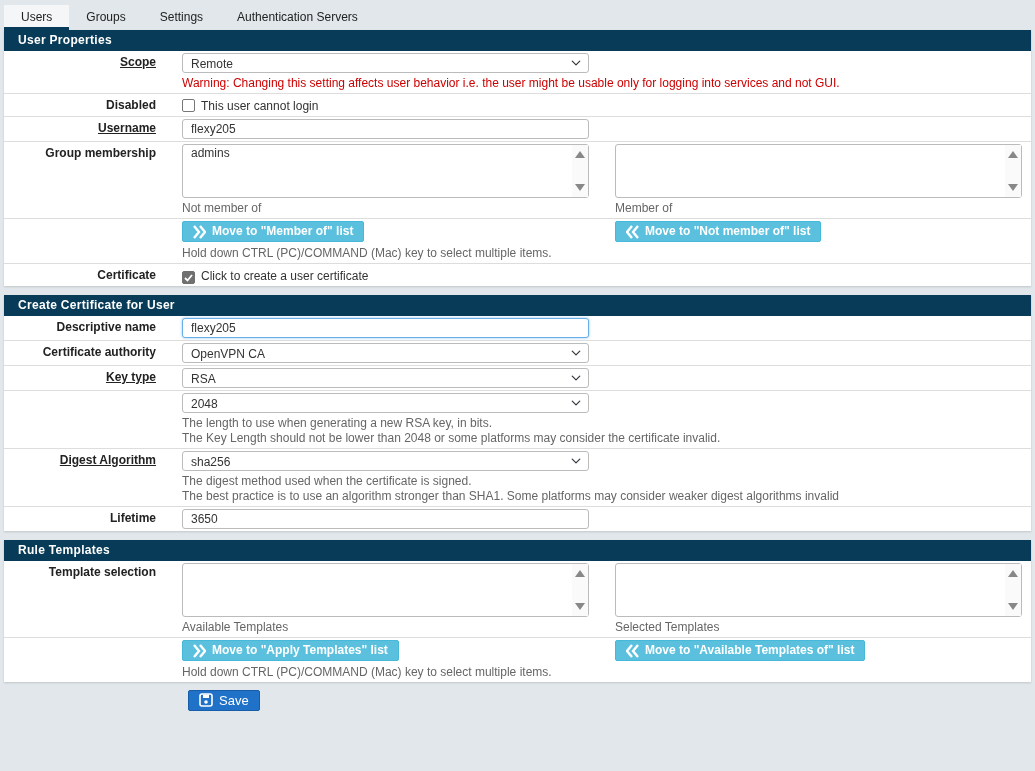 Image resolution: width=1035 pixels, height=771 pixels. I want to click on list-option: admins, so click(377, 153).